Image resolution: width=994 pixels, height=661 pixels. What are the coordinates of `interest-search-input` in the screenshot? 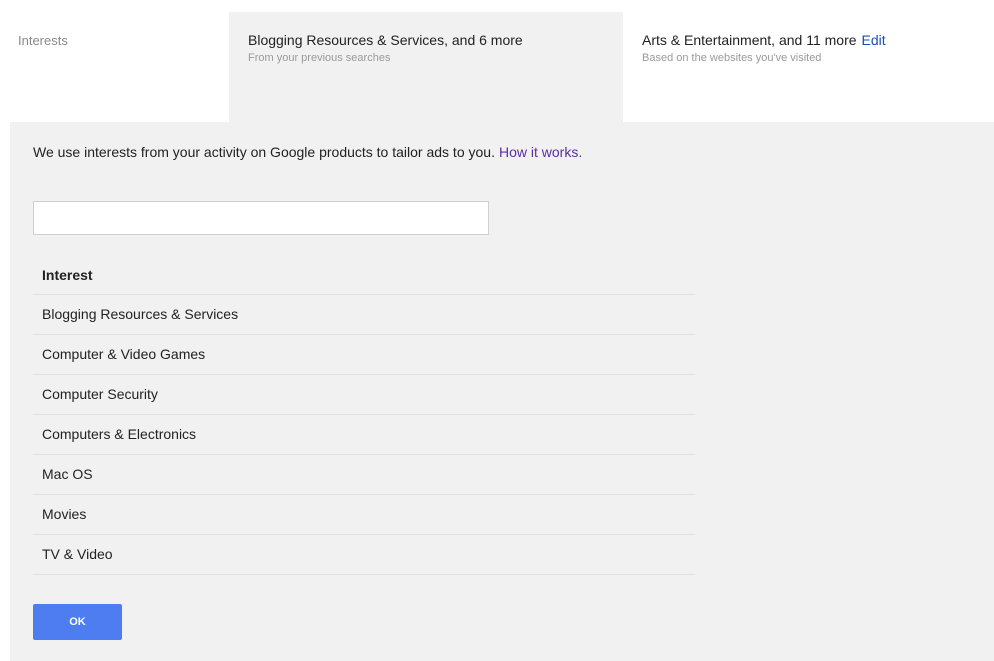 It's located at (261, 218).